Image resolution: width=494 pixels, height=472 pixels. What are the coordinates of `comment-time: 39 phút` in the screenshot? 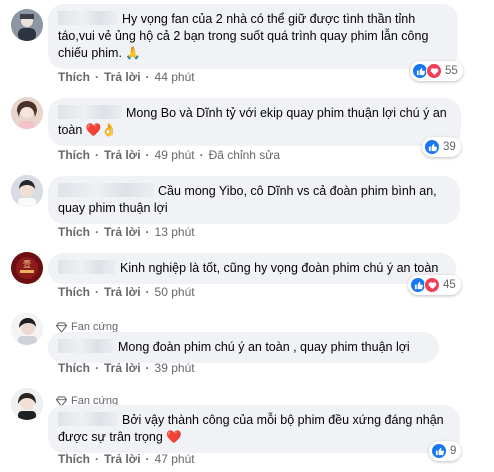 It's located at (175, 368).